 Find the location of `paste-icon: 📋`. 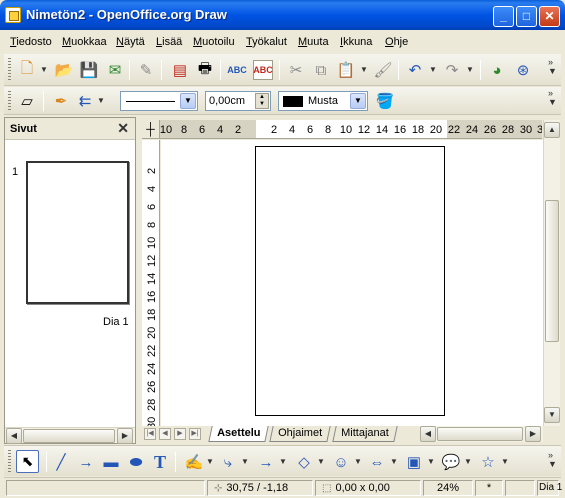

paste-icon: 📋 is located at coordinates (346, 70).